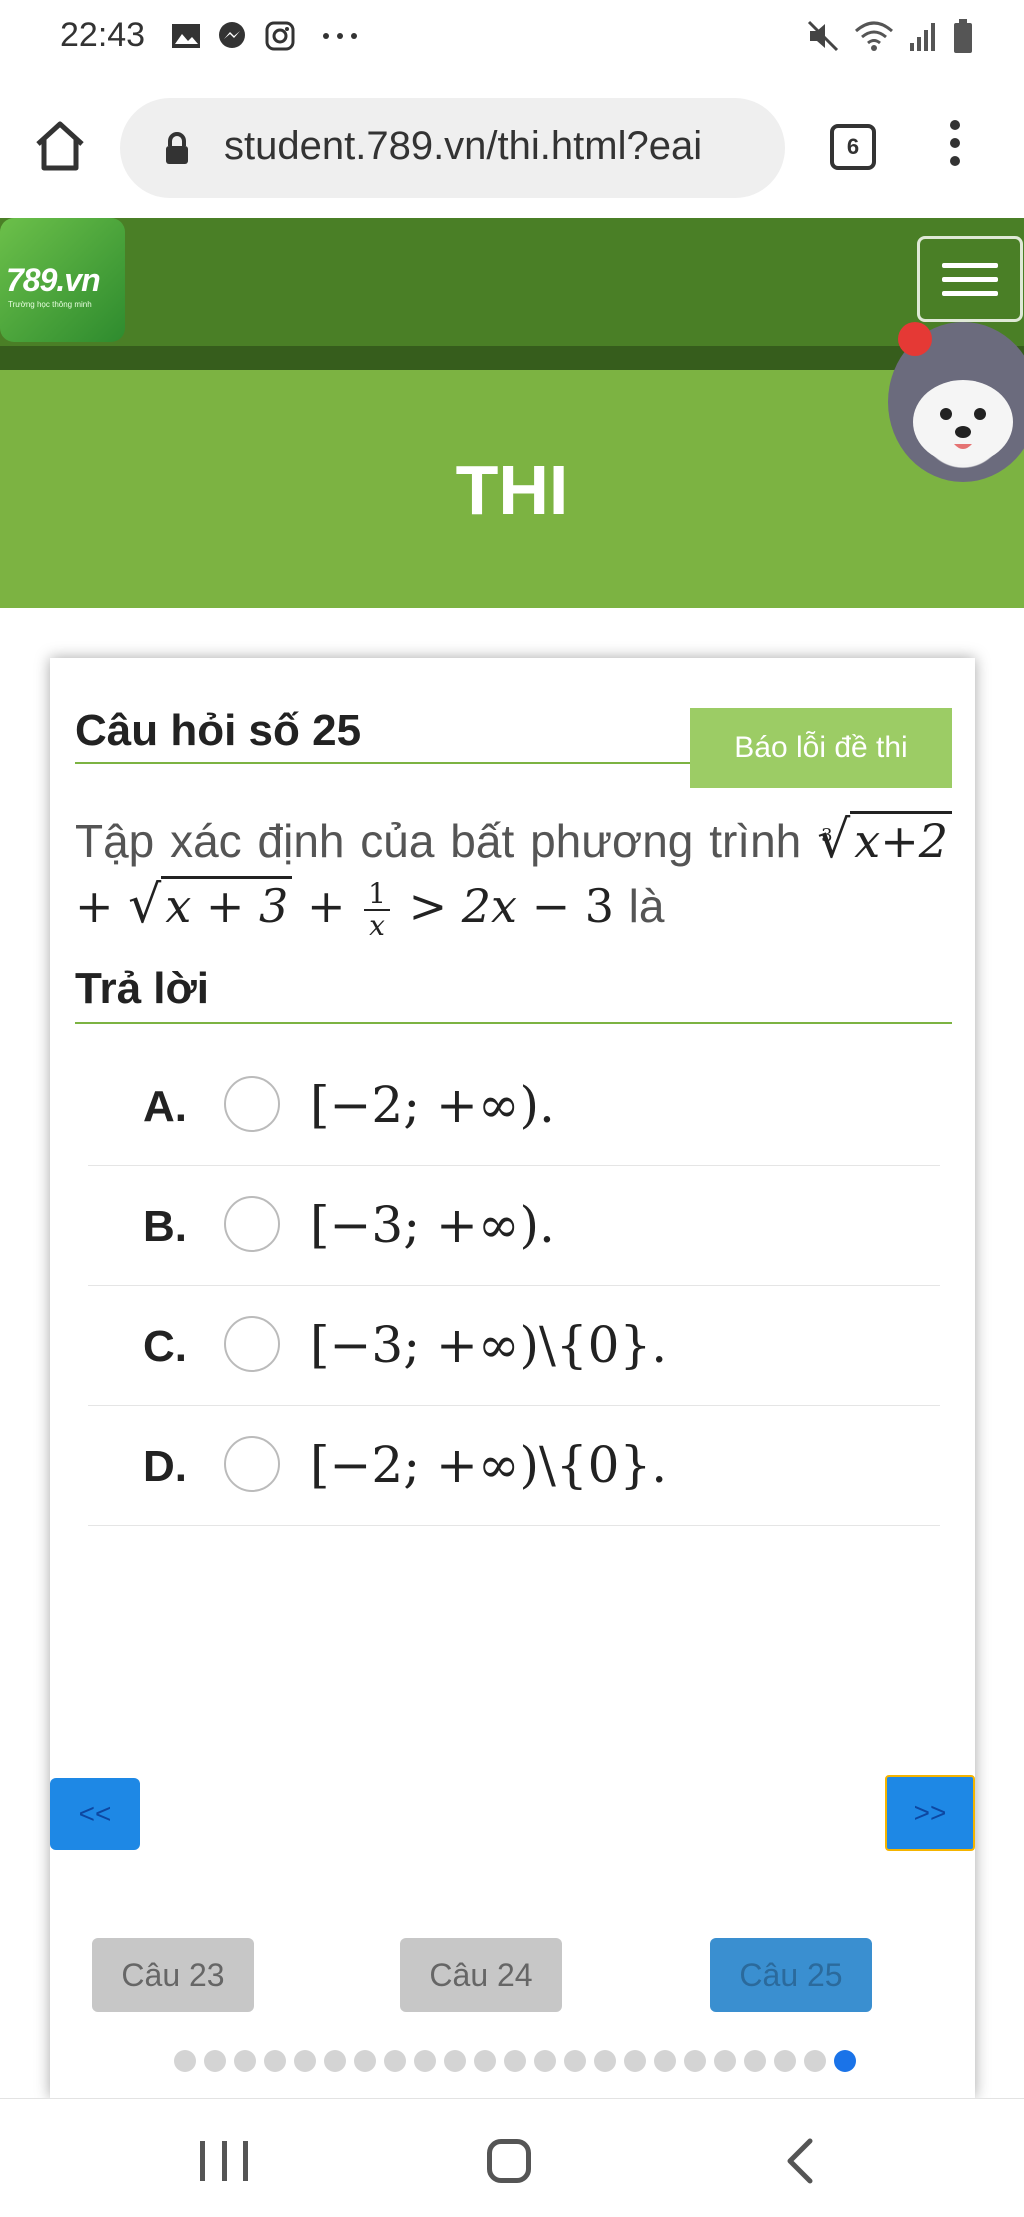 This screenshot has height=2217, width=1024. Describe the element at coordinates (432, 1225) in the screenshot. I see `option-text: [−3; +∞).` at that location.